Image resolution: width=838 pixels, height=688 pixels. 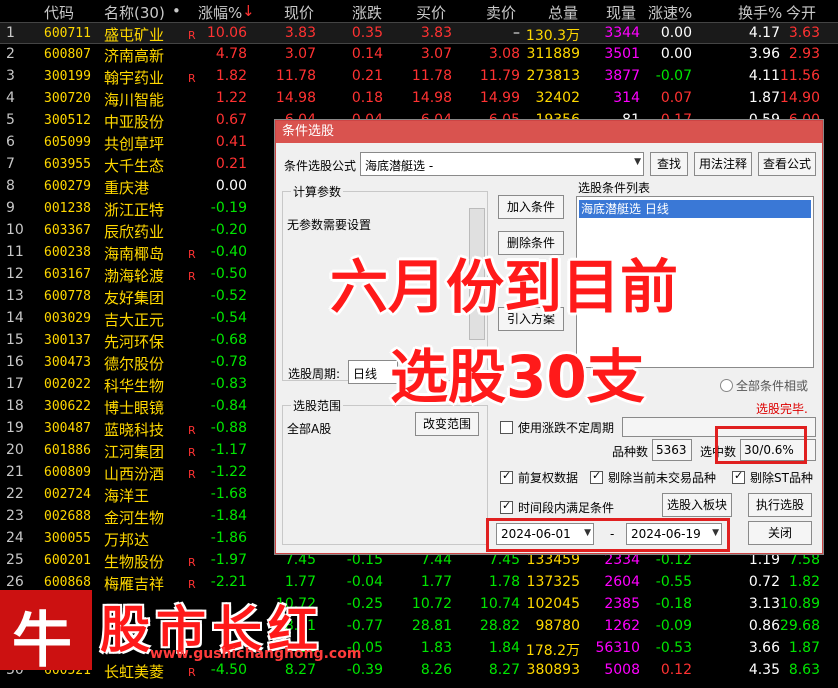 I want to click on change-range-button: 改变范围, so click(x=447, y=424).